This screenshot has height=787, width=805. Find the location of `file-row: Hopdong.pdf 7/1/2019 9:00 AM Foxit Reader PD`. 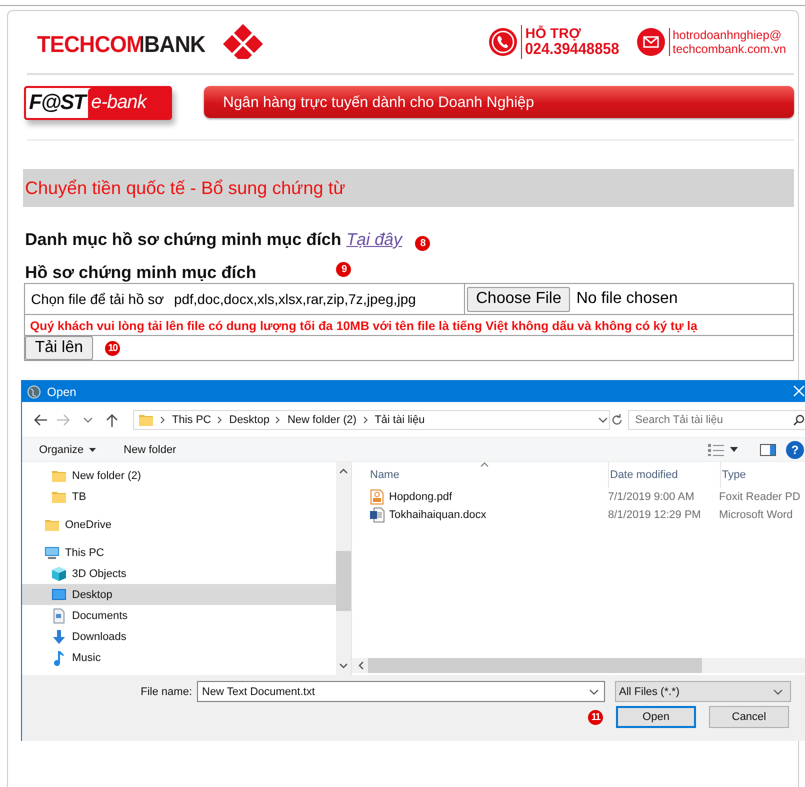

file-row: Hopdong.pdf 7/1/2019 9:00 AM Foxit Reader PD is located at coordinates (578, 497).